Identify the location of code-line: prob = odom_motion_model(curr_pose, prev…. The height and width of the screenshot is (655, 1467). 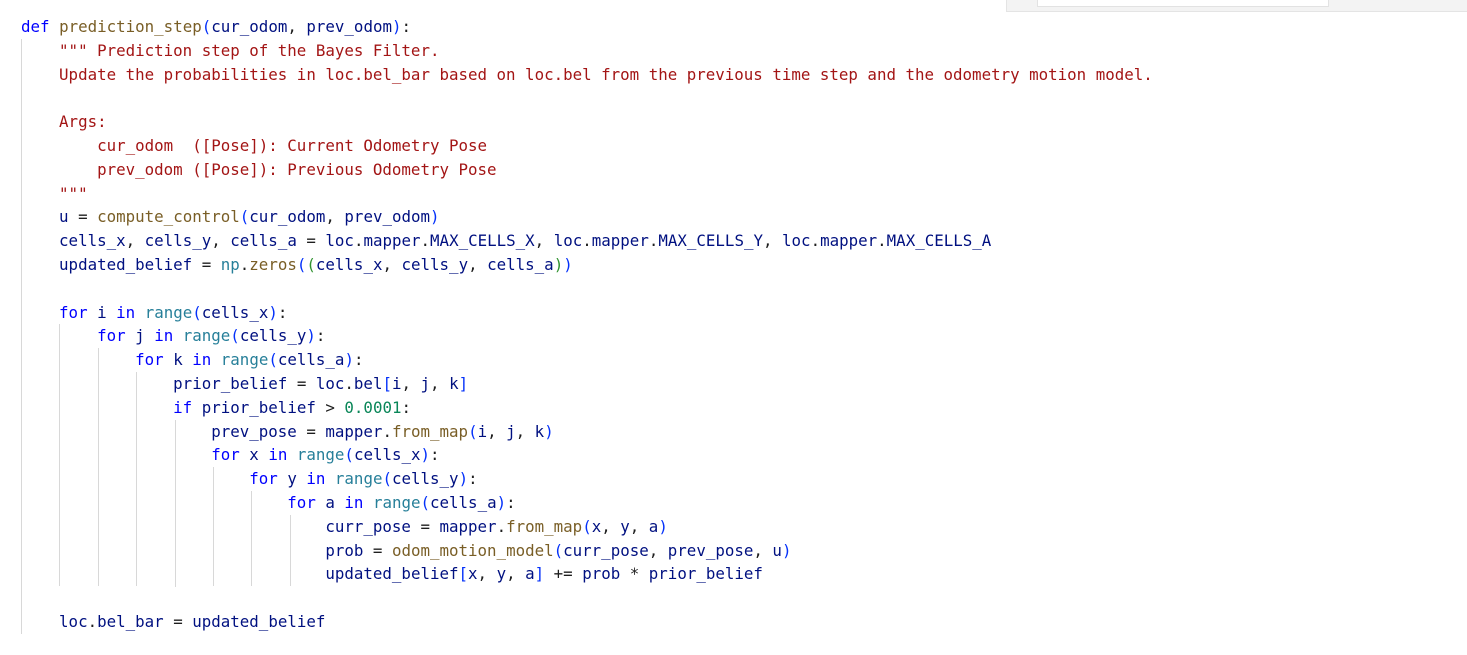
(406, 551).